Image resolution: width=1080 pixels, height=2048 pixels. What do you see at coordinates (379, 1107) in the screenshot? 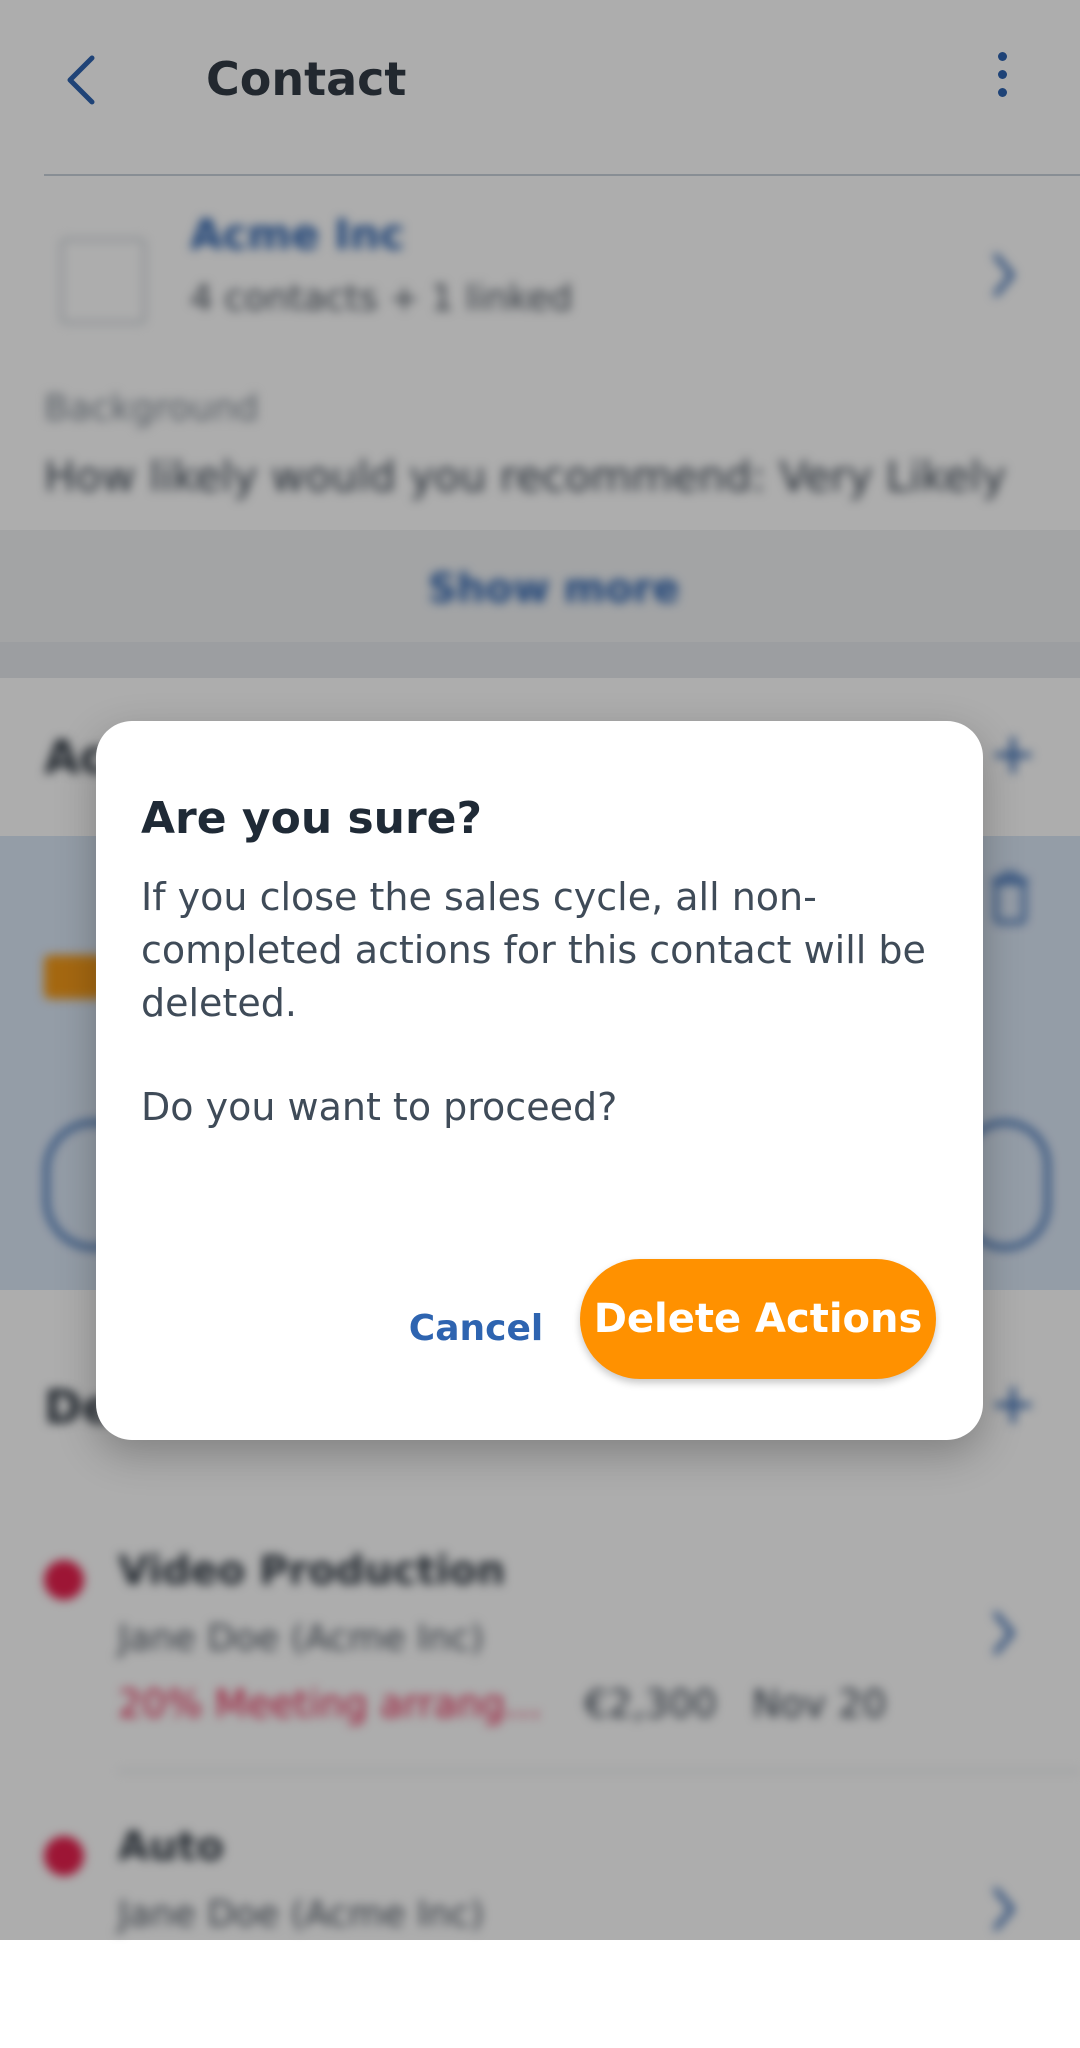
I see `dialog-question: Do you want to proceed?` at bounding box center [379, 1107].